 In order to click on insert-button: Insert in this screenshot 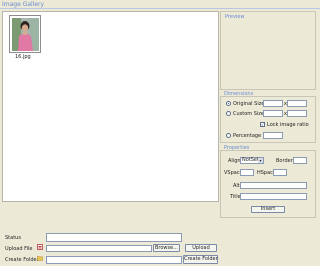, I will do `click(268, 209)`.